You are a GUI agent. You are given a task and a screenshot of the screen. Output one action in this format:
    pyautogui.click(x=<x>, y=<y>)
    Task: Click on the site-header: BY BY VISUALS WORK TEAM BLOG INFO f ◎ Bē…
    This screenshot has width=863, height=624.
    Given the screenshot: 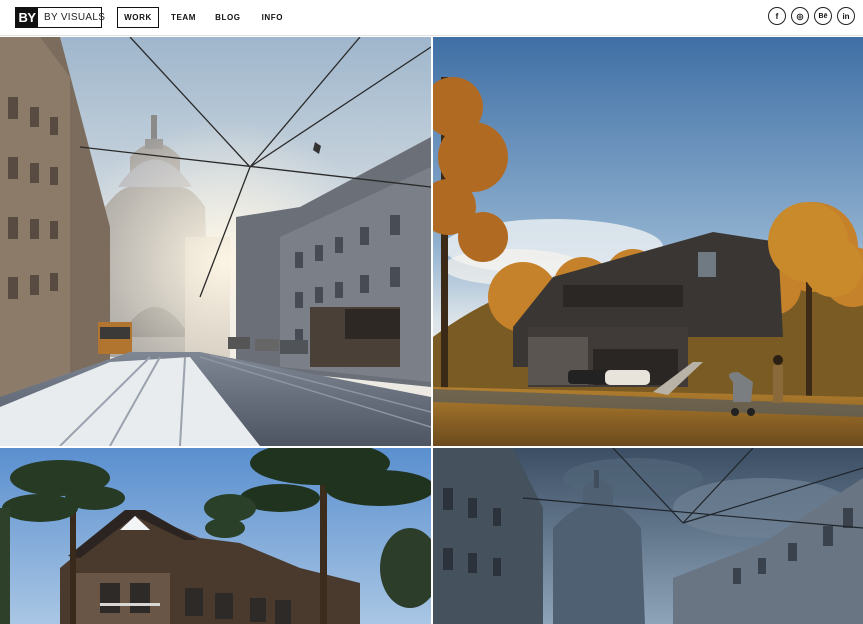 What is the action you would take?
    pyautogui.click(x=431, y=18)
    